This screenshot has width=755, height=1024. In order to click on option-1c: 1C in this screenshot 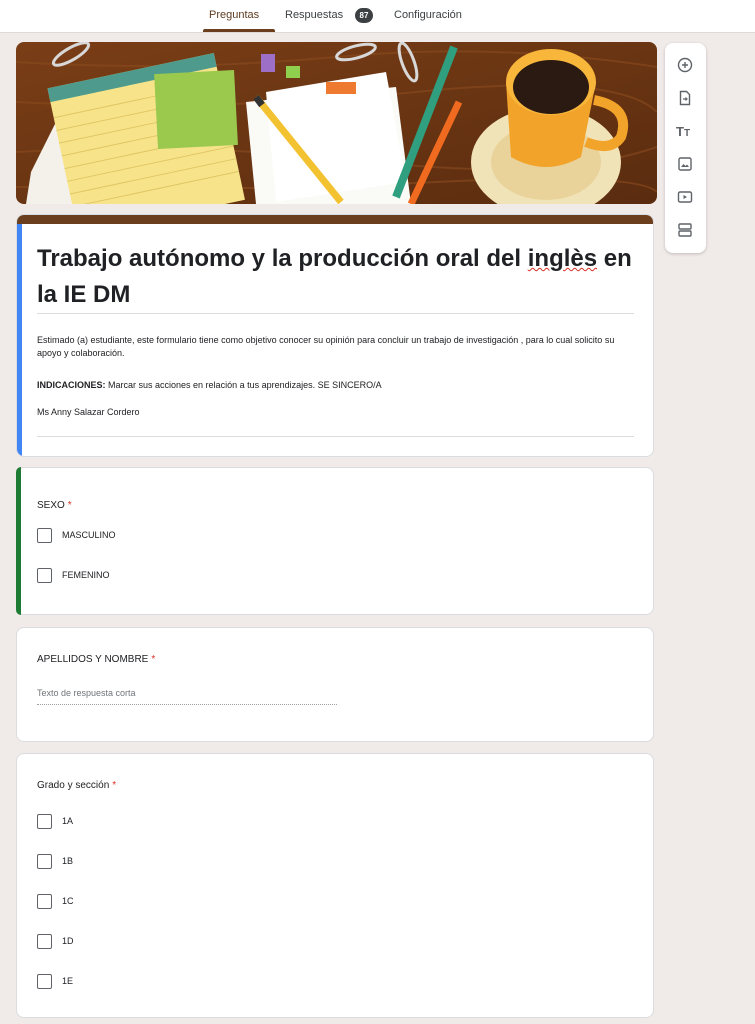, I will do `click(55, 901)`.